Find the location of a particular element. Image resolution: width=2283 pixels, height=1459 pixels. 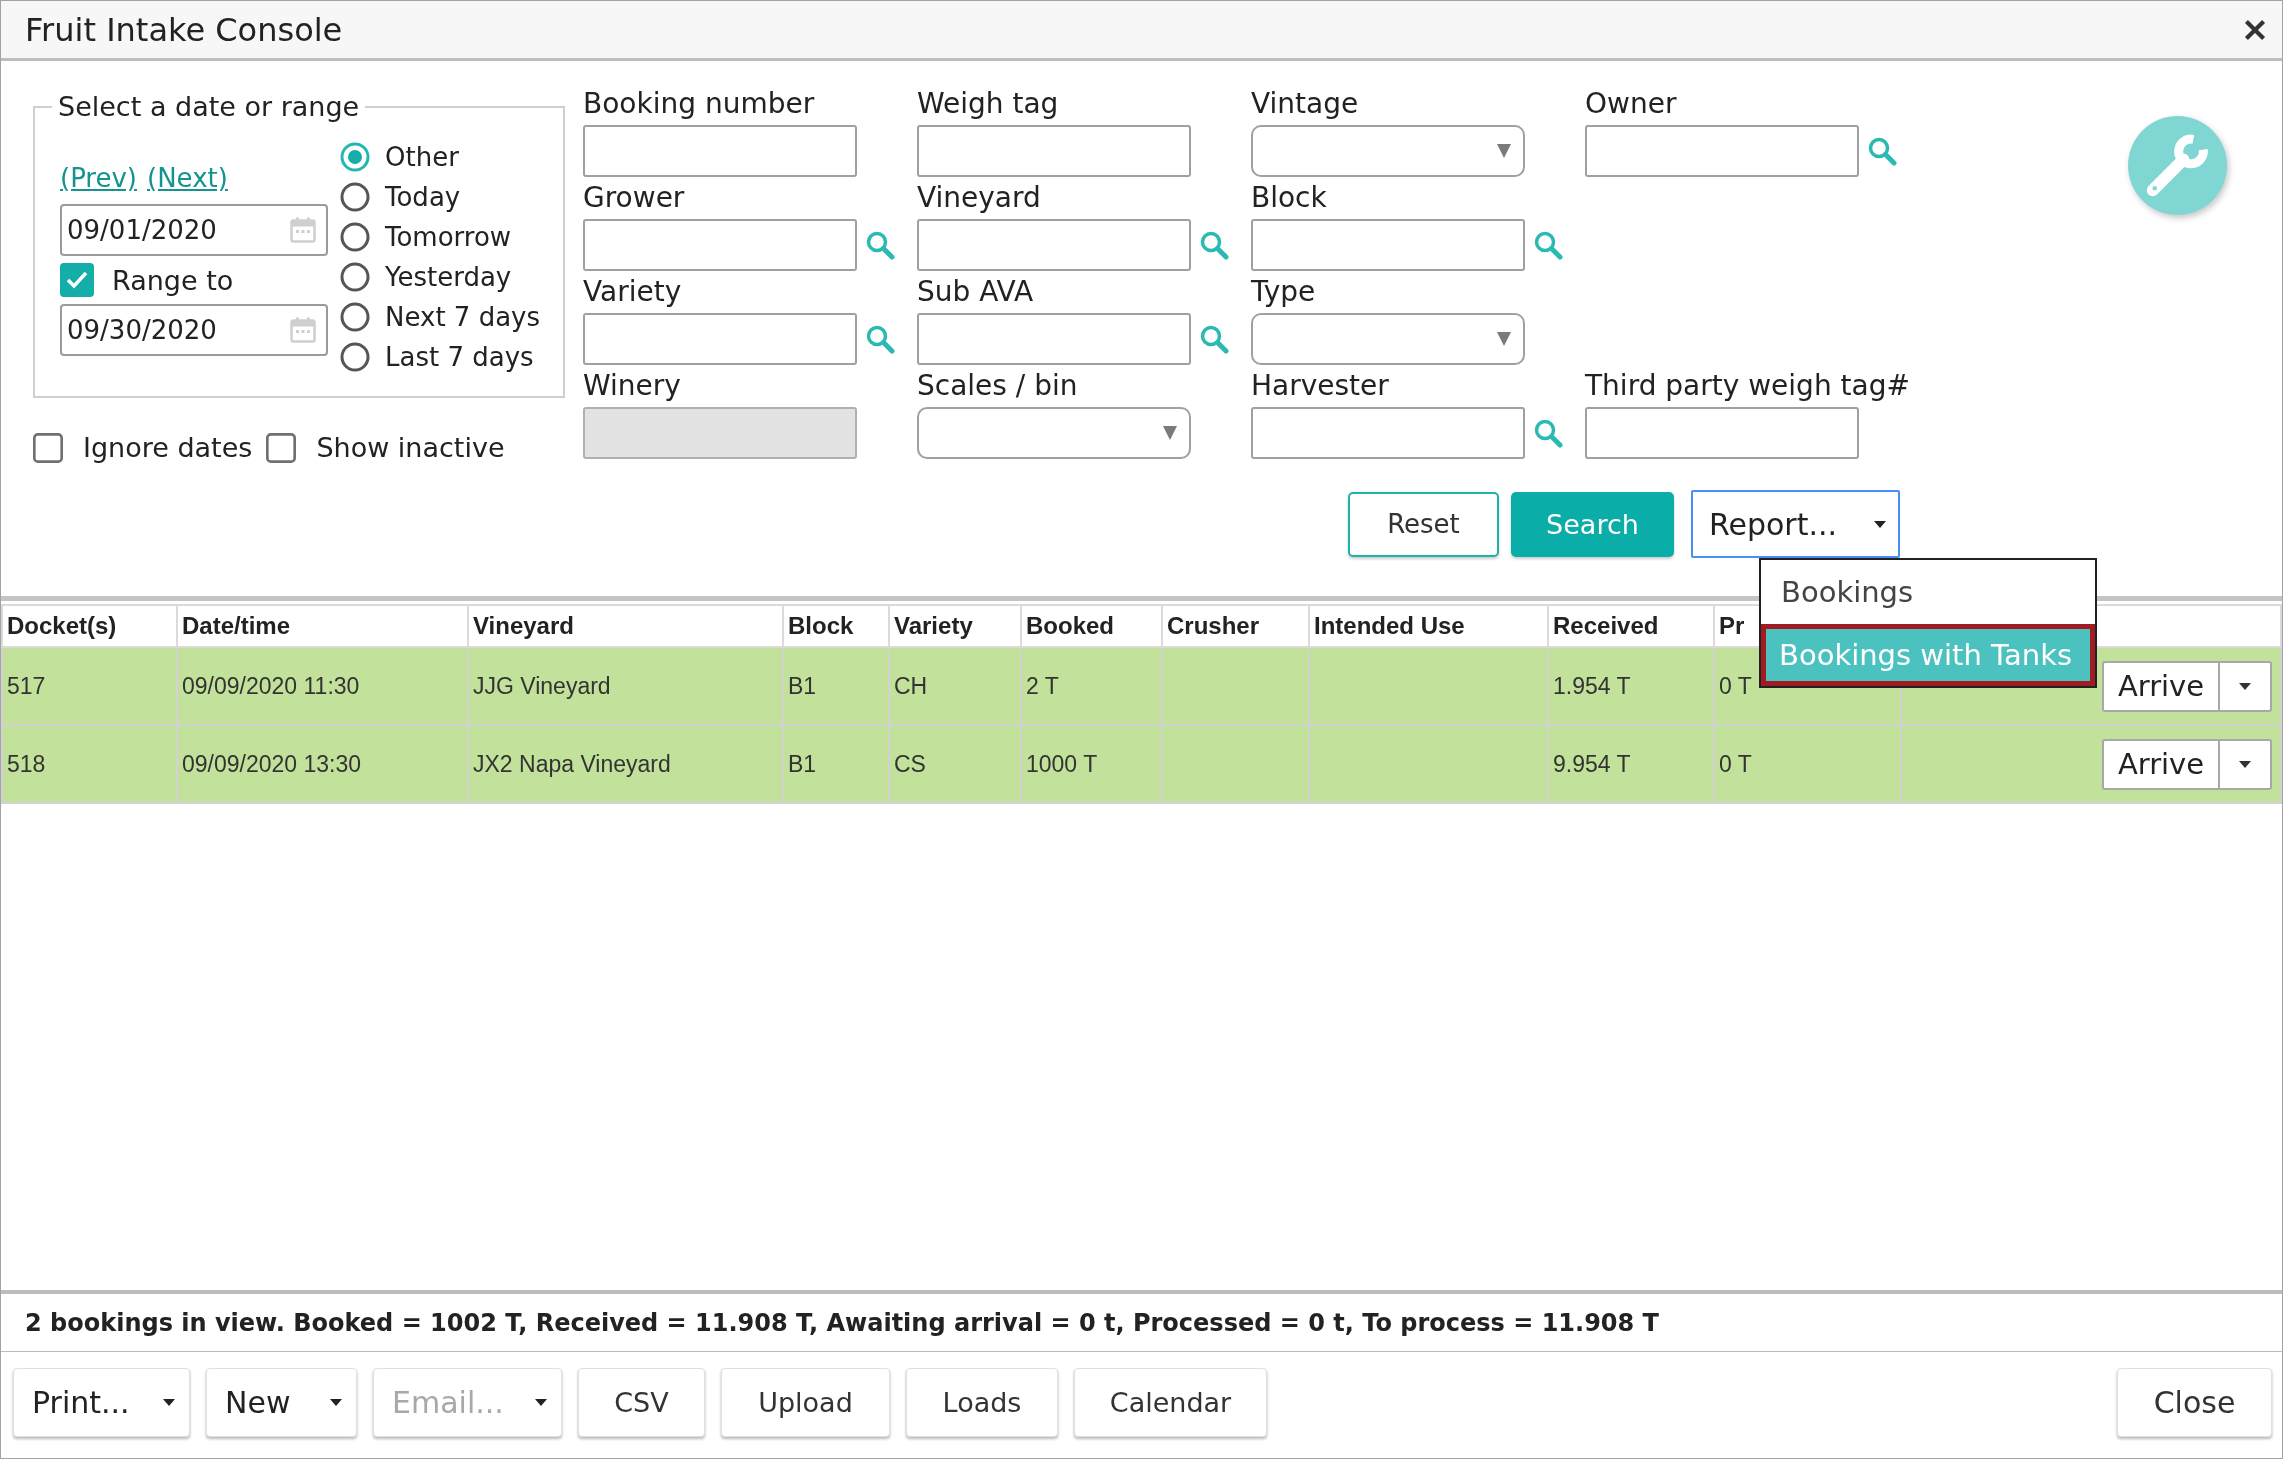

checkbox-label: Show inactive is located at coordinates (410, 447).